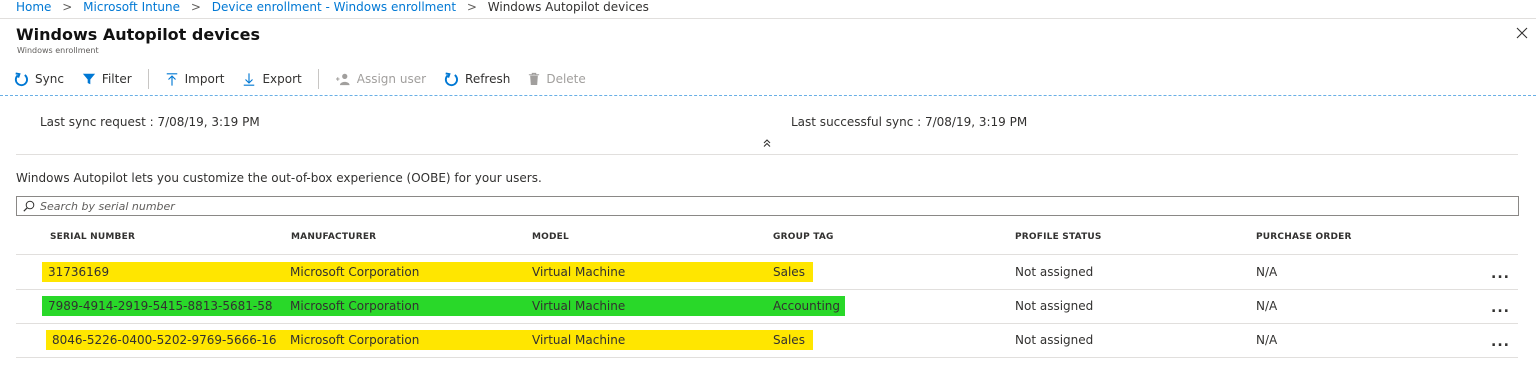  I want to click on export-button: Export, so click(272, 79).